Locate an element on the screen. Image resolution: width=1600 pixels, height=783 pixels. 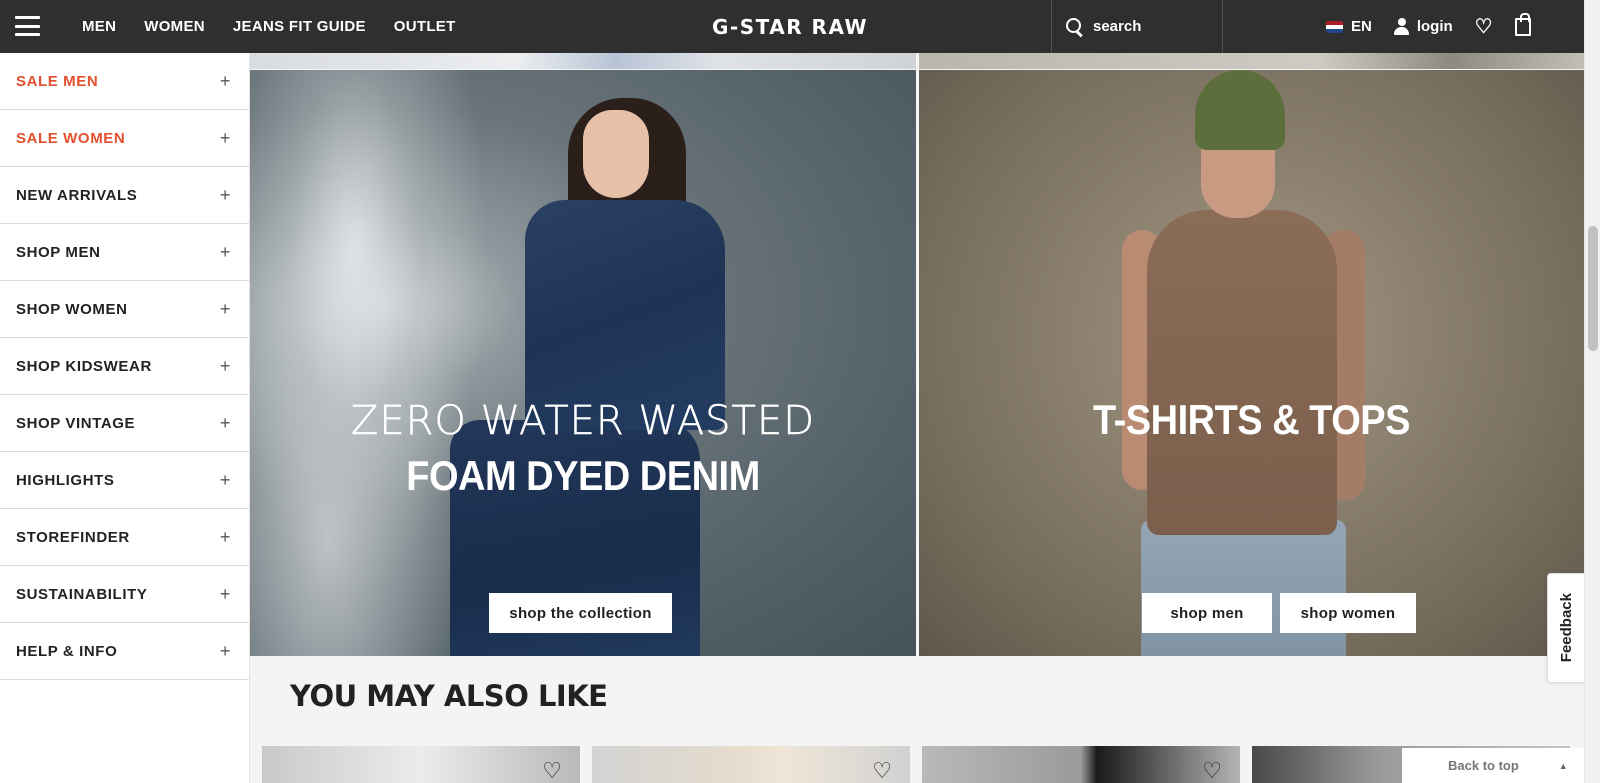
sidebar-item-sale-women: SALE WOMEN + is located at coordinates (124, 138).